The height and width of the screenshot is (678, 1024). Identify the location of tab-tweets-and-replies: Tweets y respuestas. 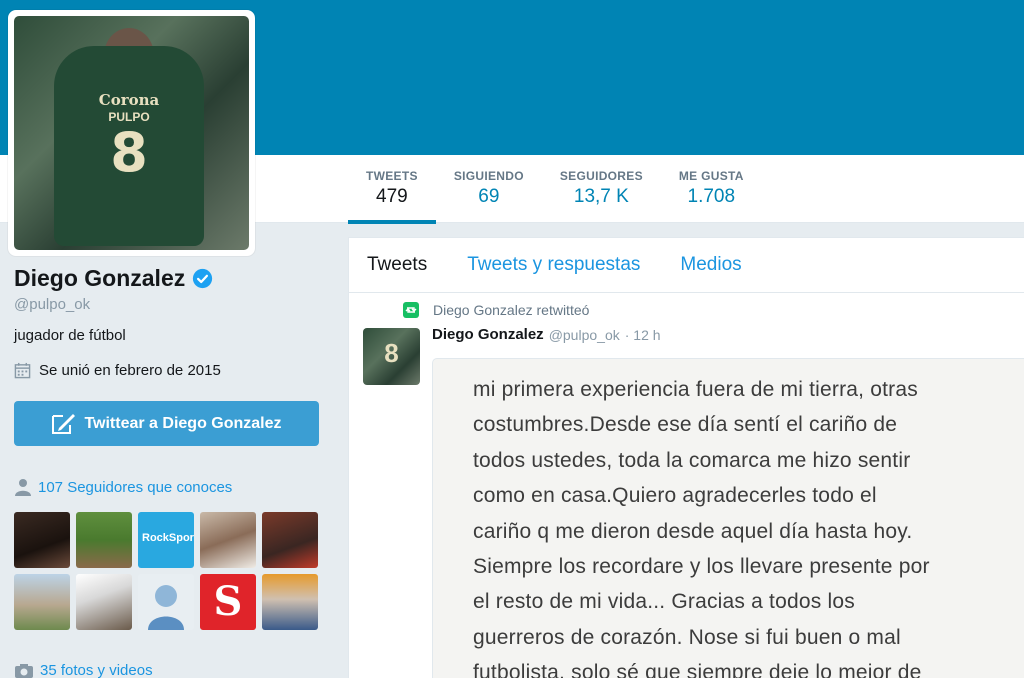
(553, 265).